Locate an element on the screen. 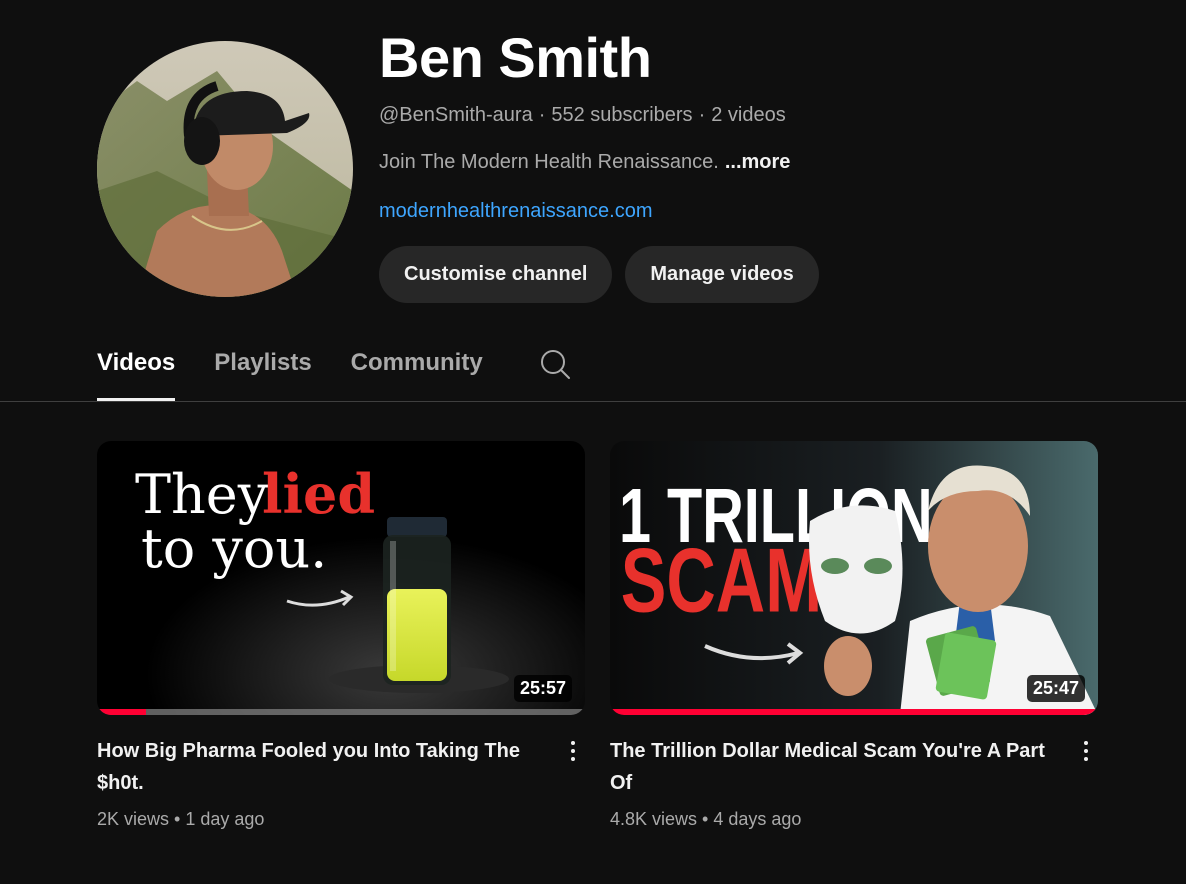 The image size is (1186, 884). video-thumbnail: They lied to you. 25:57 is located at coordinates (341, 578).